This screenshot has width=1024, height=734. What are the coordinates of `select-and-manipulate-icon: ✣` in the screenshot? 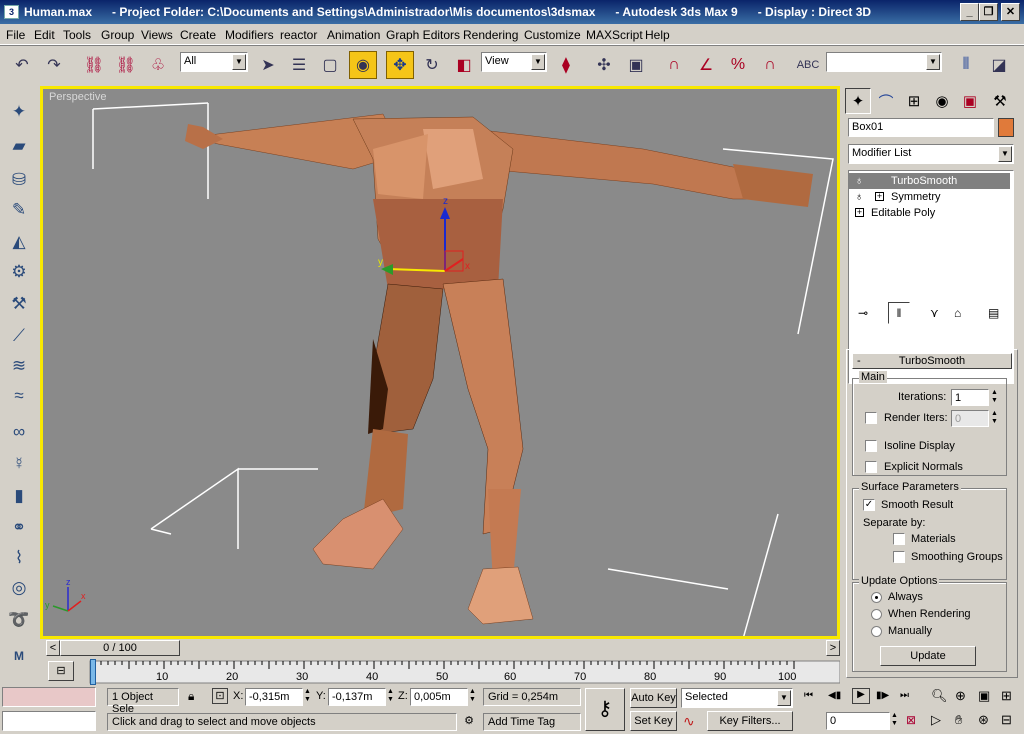 It's located at (604, 65).